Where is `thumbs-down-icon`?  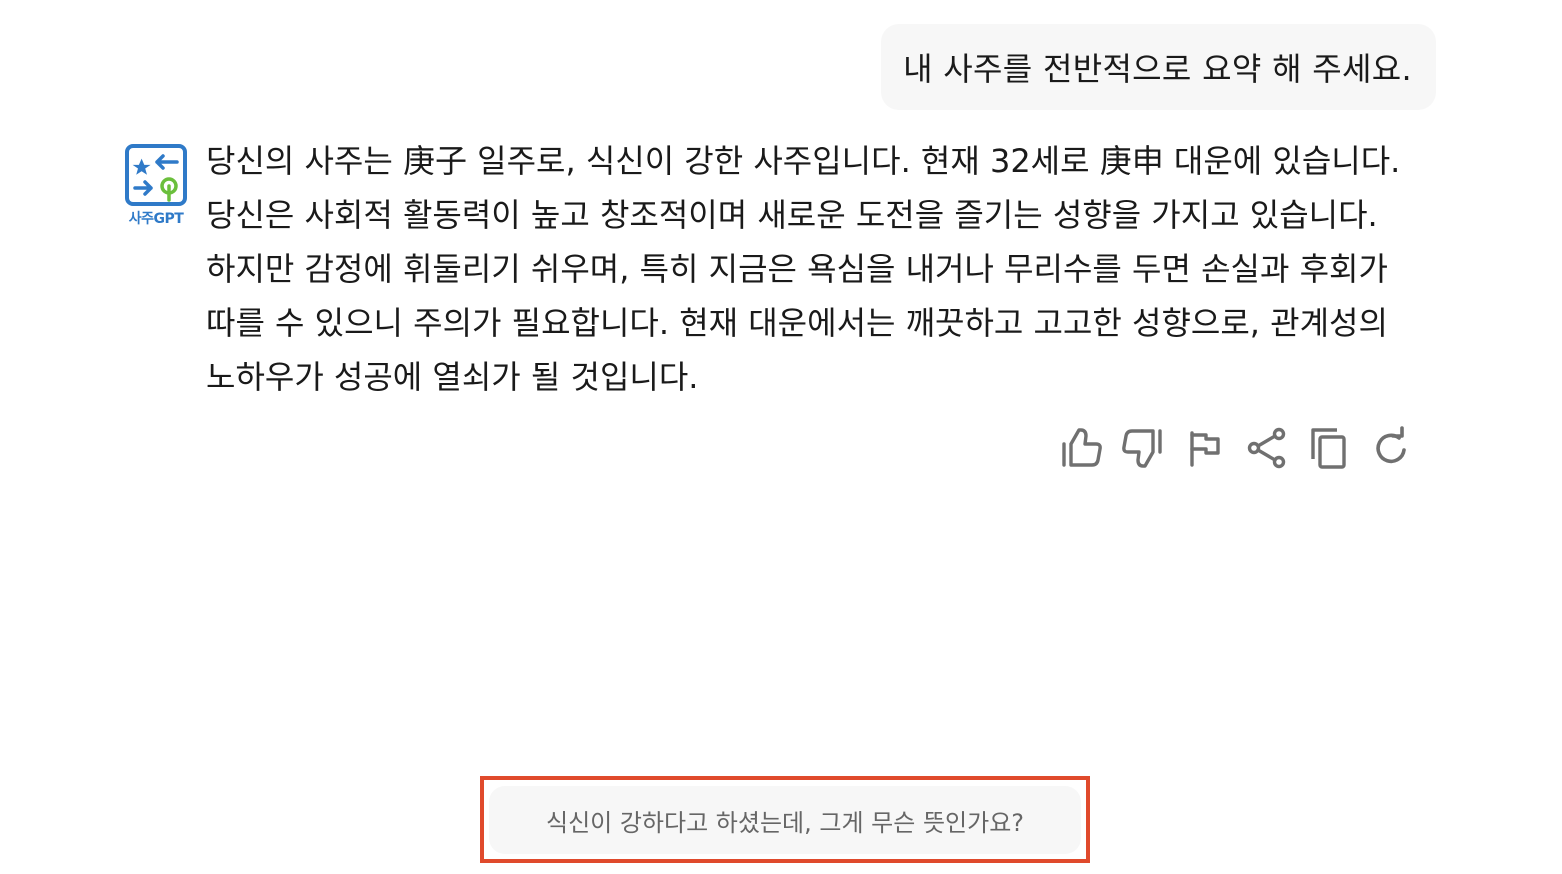 thumbs-down-icon is located at coordinates (1142, 448).